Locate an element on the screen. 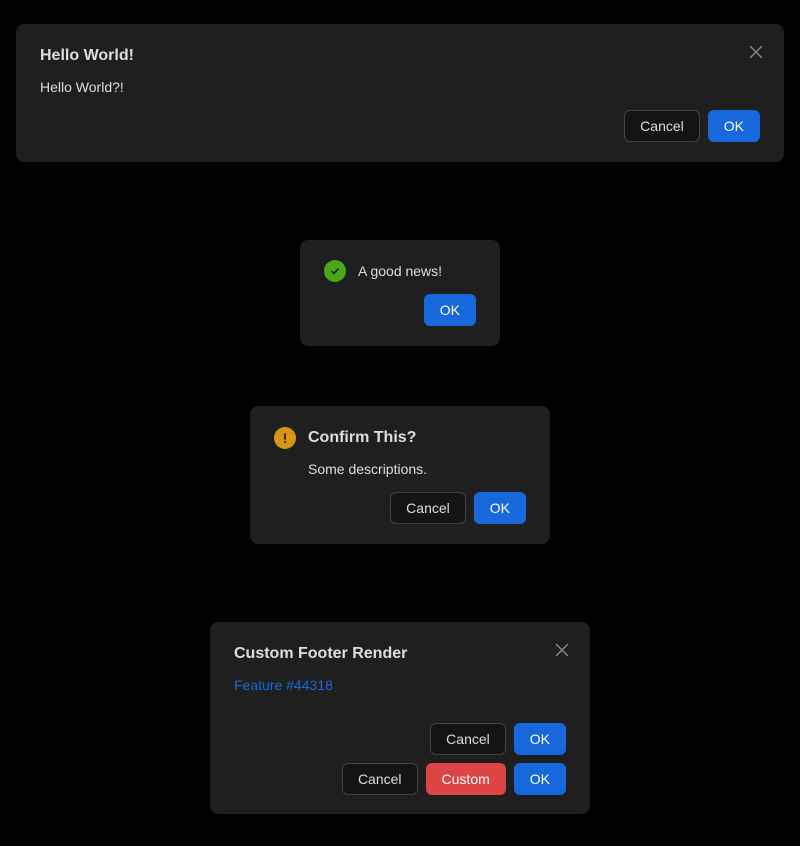  modal-footer: OK is located at coordinates (400, 310).